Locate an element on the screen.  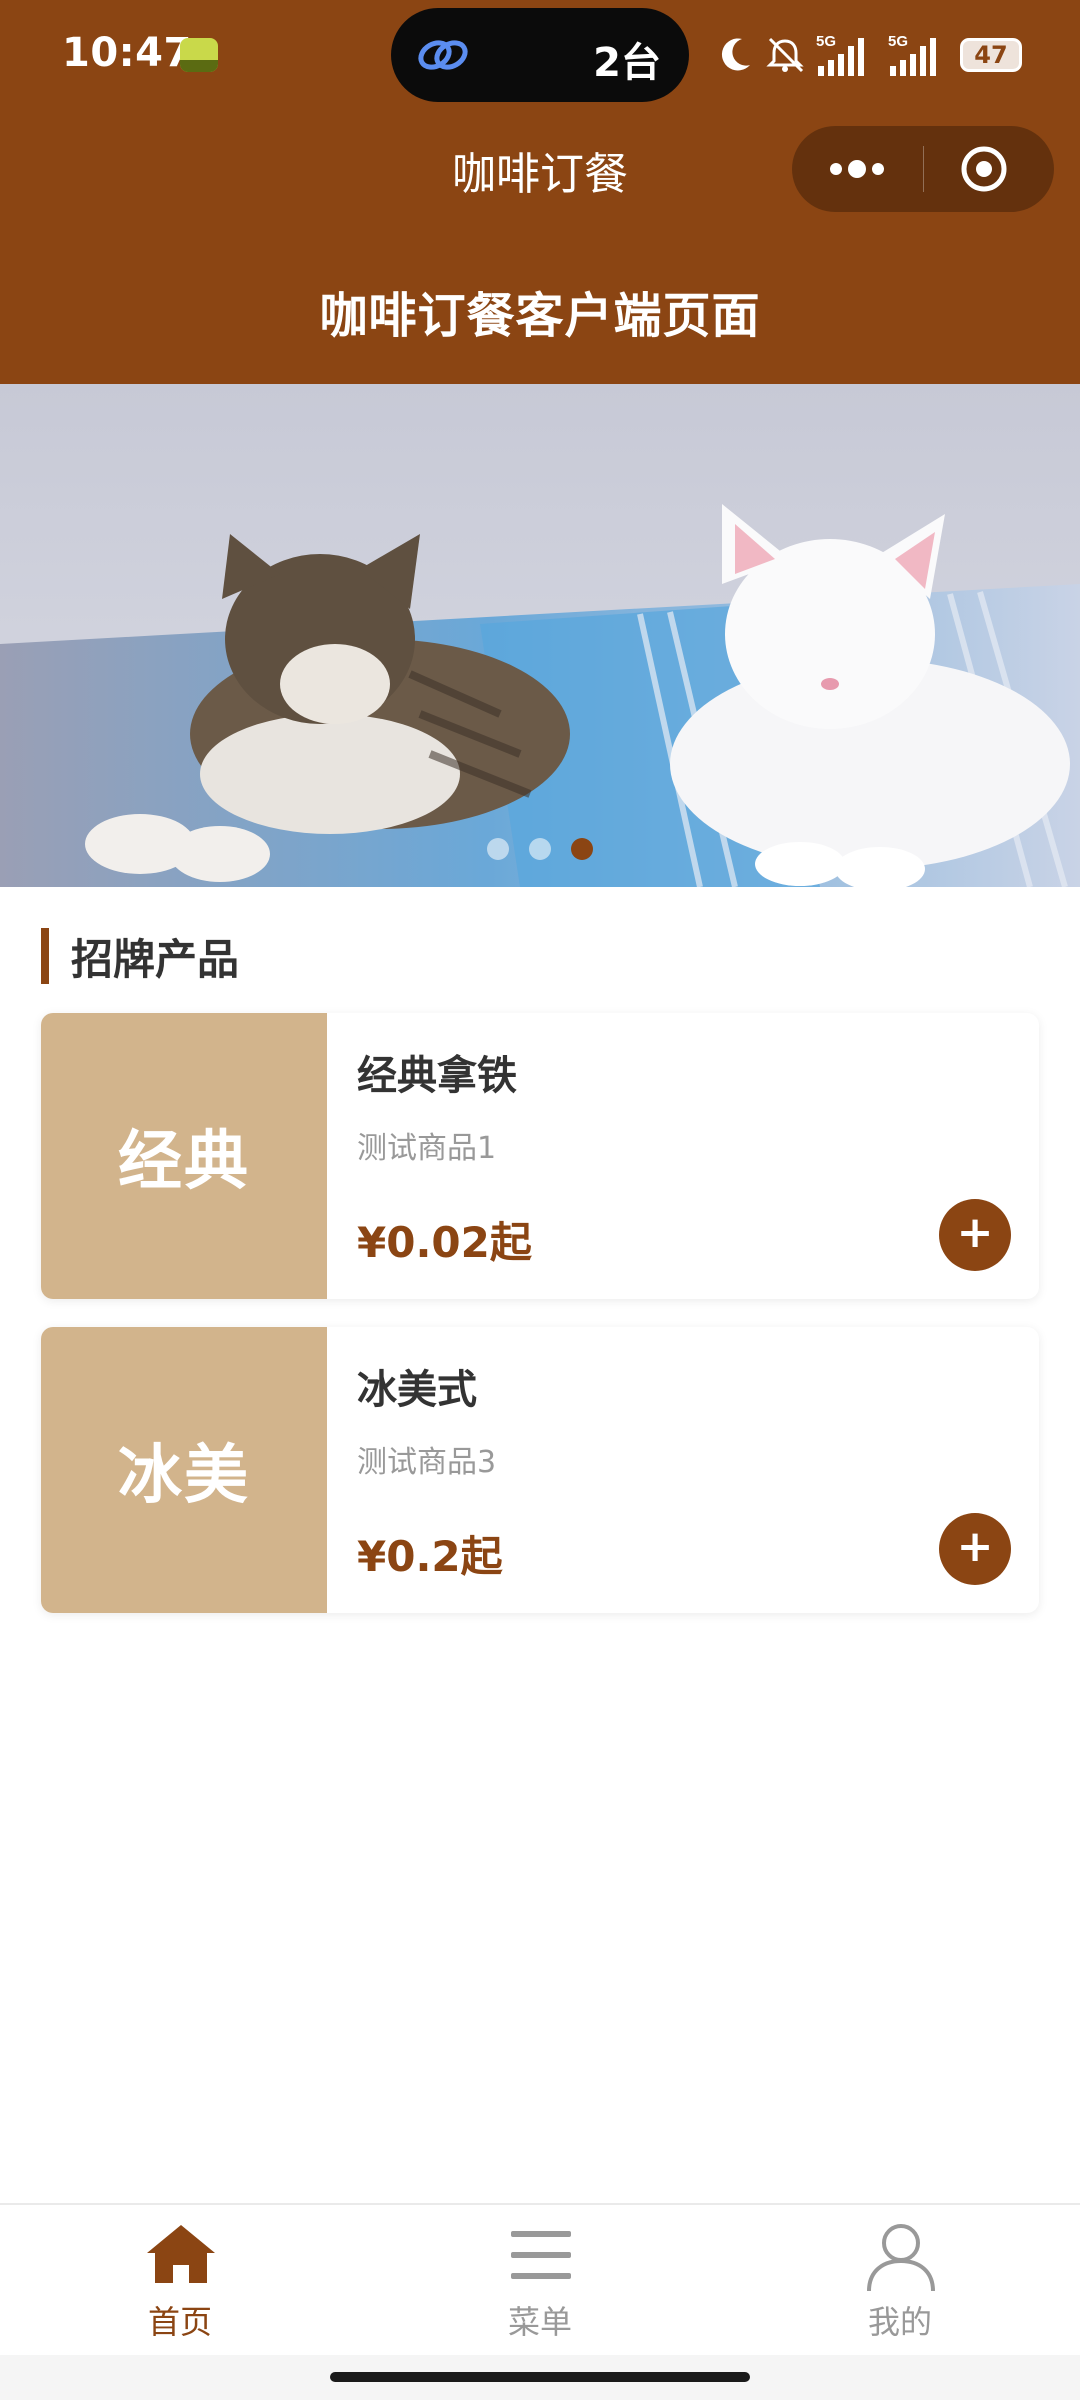
product-description: 测试商品3 is located at coordinates (427, 1462).